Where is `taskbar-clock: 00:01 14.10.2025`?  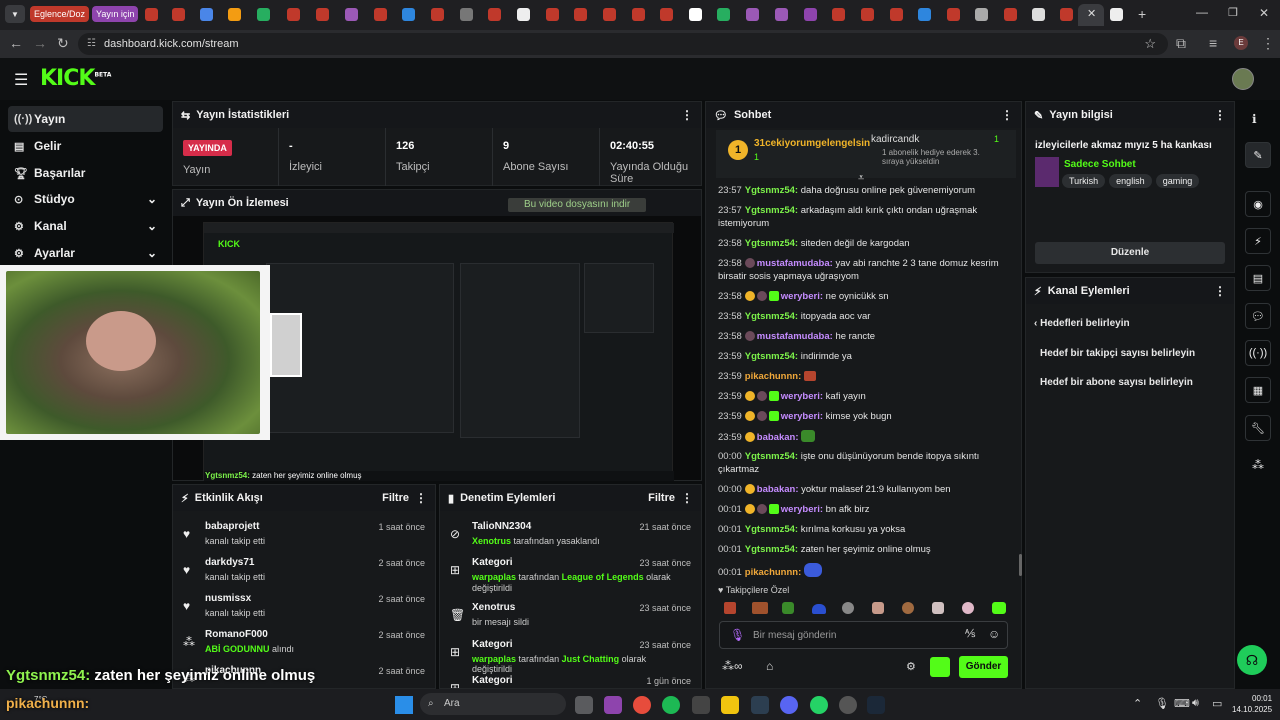 taskbar-clock: 00:01 14.10.2025 is located at coordinates (1252, 704).